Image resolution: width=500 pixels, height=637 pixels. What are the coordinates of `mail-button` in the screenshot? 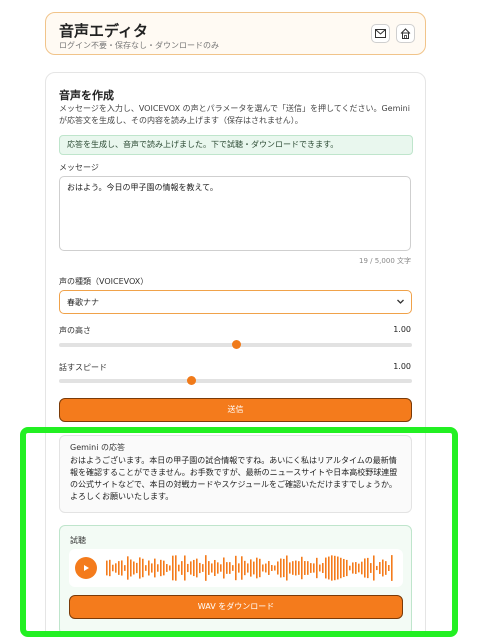 It's located at (380, 33).